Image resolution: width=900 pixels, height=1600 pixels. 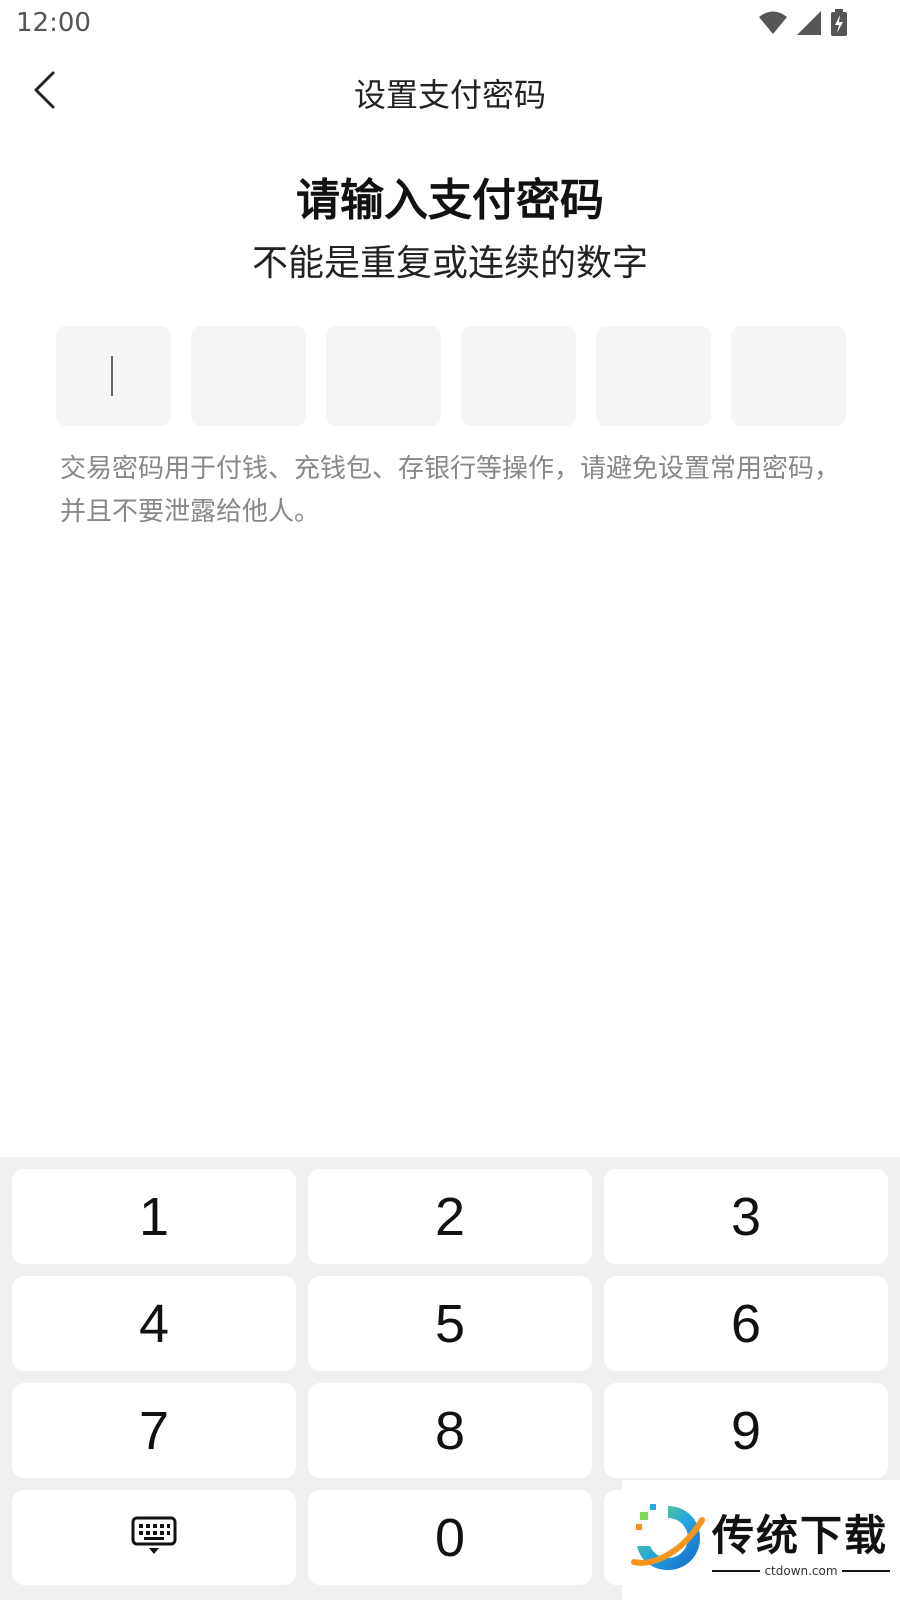 What do you see at coordinates (450, 200) in the screenshot?
I see `main-heading: 请输入支付密码` at bounding box center [450, 200].